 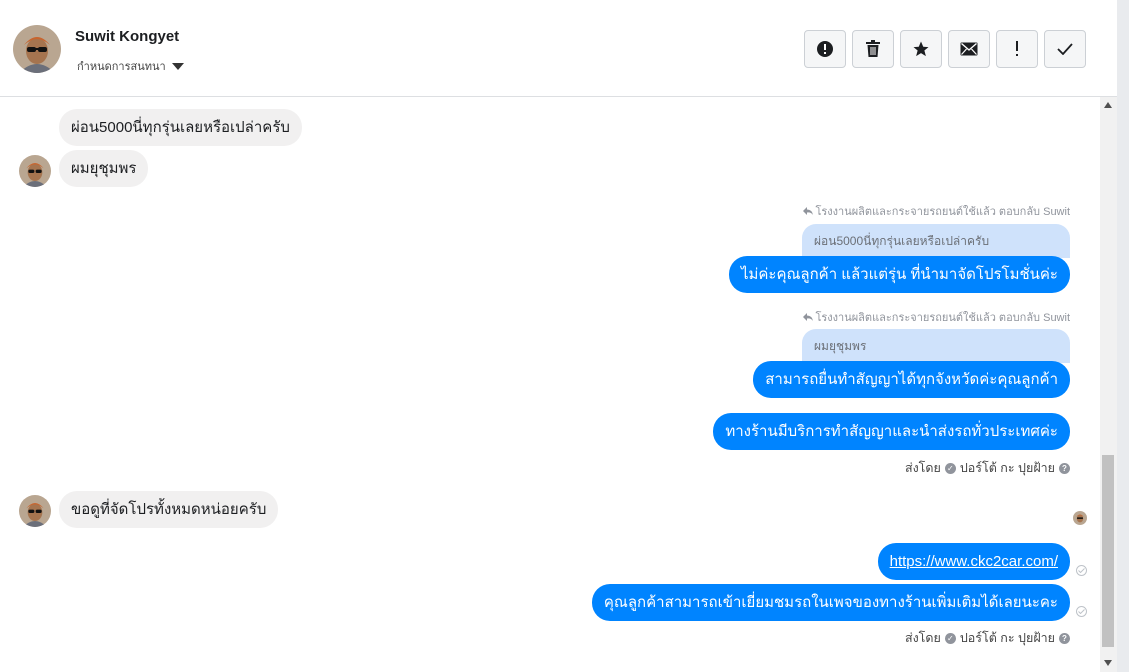 I want to click on conversation-header: Suwit Kongyet กำหนดการสนทนา, so click(x=558, y=48).